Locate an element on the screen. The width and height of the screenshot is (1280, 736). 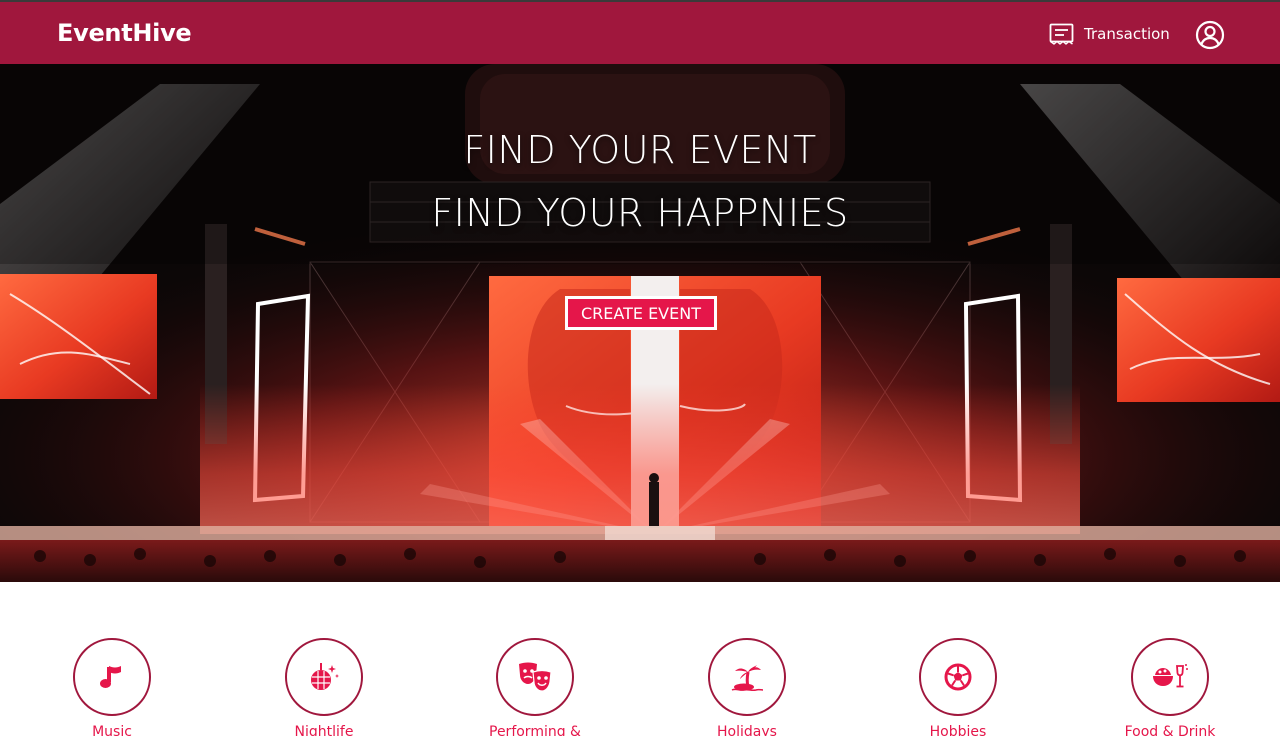
hero-headline-line-1: FIND YOUR EVENT is located at coordinates (640, 150).